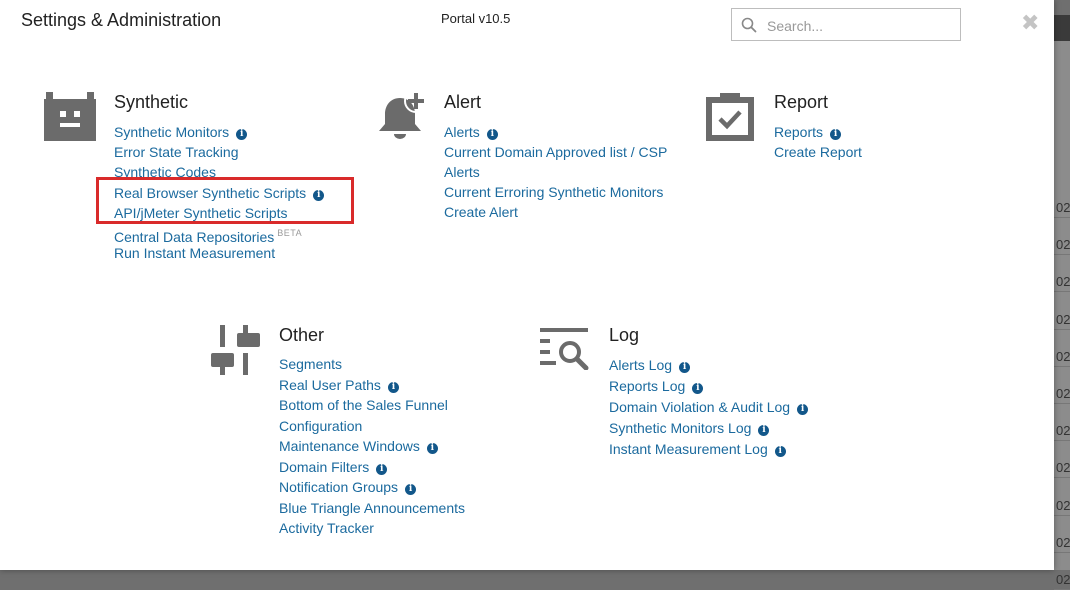 The width and height of the screenshot is (1070, 590). Describe the element at coordinates (372, 364) in the screenshot. I see `menu-item: Segments` at that location.